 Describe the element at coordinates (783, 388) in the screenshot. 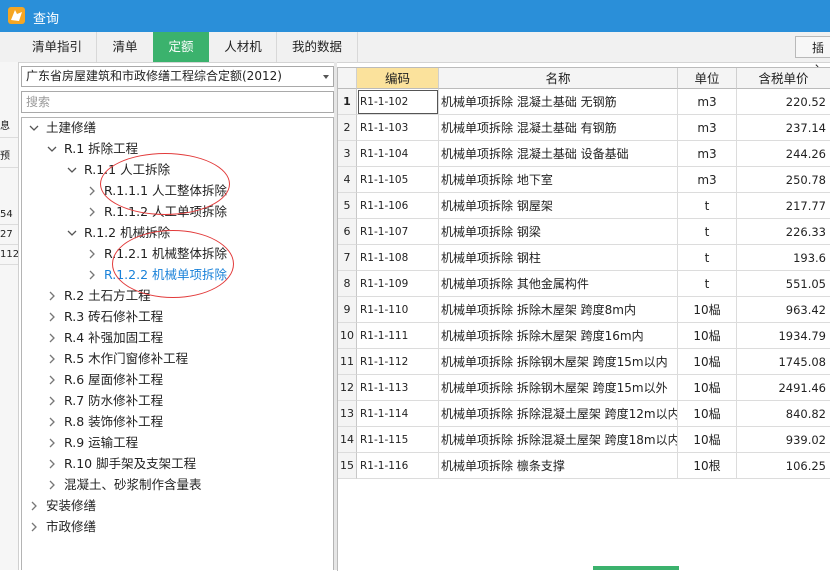

I see `cell-price: 2491.46` at that location.